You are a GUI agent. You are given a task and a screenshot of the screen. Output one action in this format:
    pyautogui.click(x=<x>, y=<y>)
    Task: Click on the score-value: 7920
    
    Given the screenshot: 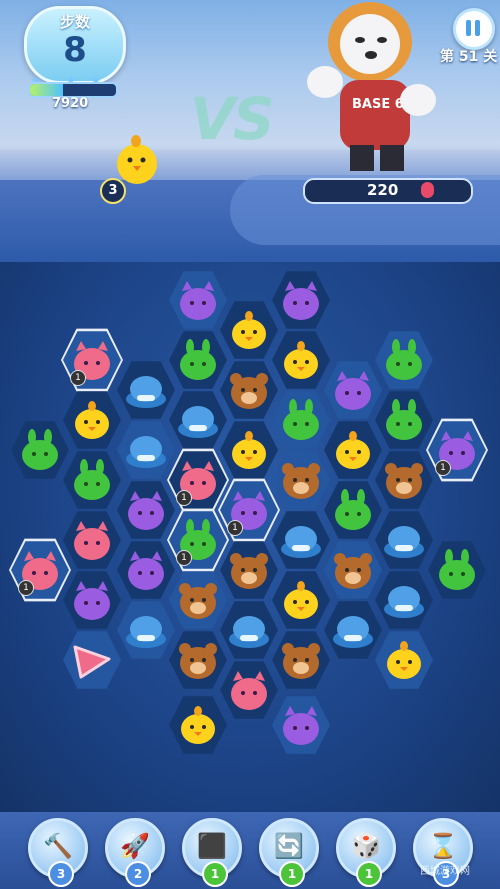 What is the action you would take?
    pyautogui.click(x=70, y=103)
    